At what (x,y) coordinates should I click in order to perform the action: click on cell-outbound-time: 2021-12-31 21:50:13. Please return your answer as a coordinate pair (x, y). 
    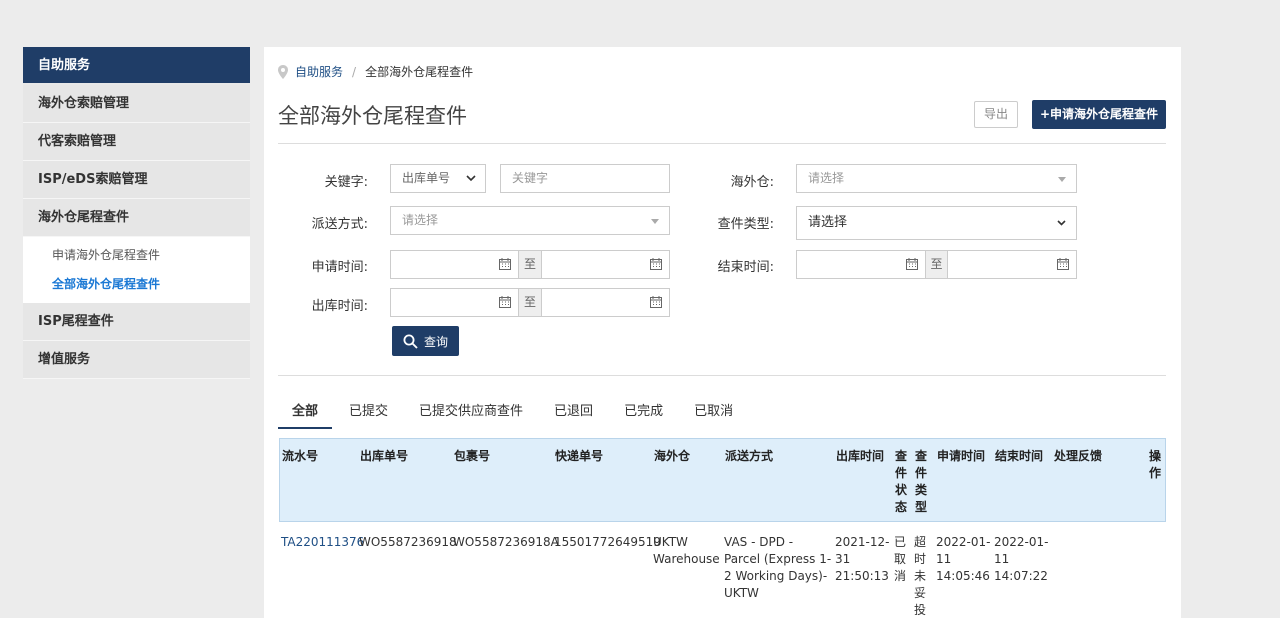
    Looking at the image, I should click on (862, 559).